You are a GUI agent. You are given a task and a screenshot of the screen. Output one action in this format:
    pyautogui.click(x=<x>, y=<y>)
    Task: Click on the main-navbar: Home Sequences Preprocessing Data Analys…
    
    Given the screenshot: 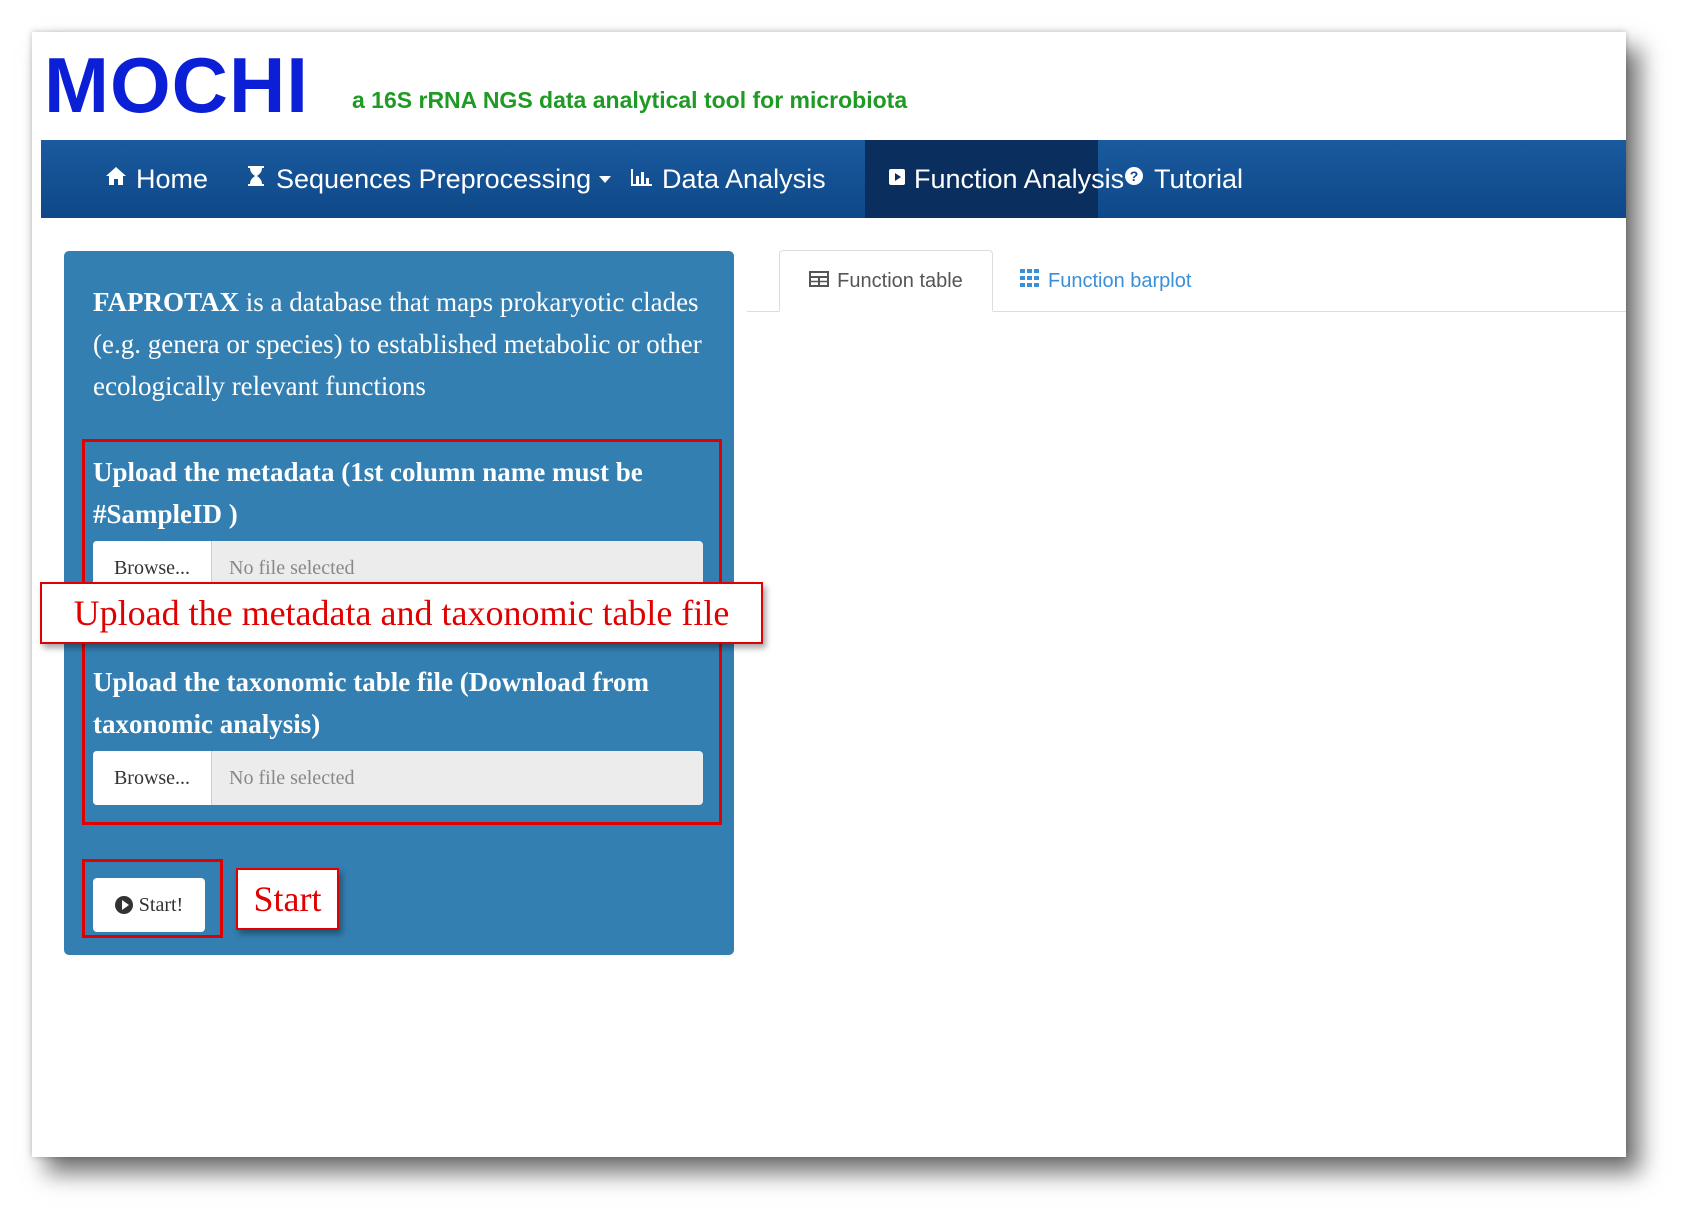 What is the action you would take?
    pyautogui.click(x=833, y=179)
    